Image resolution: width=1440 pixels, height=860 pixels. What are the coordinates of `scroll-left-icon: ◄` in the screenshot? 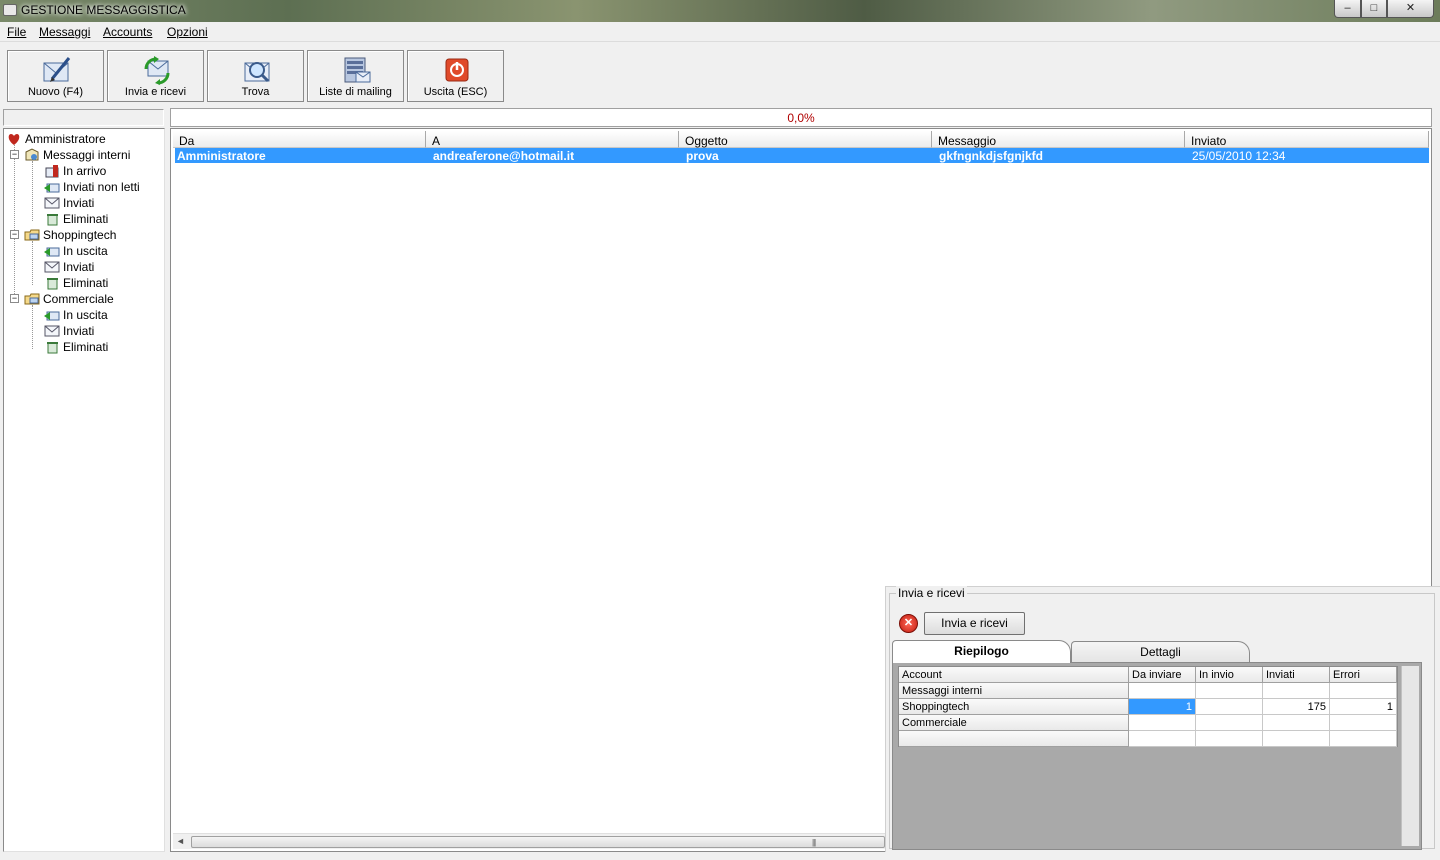 It's located at (180, 841).